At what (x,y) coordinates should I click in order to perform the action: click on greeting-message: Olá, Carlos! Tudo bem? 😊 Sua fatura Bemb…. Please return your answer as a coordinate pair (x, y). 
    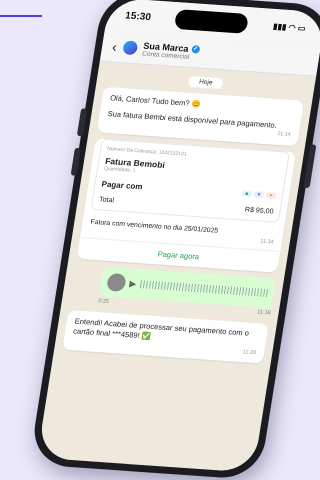
    Looking at the image, I should click on (200, 116).